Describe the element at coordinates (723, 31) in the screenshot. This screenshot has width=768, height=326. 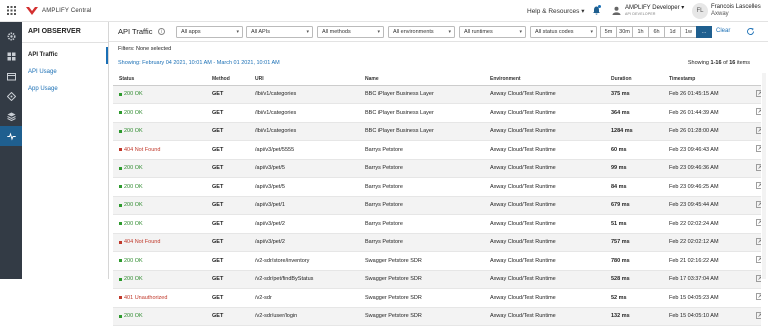
I see `clear-filters-link: Clear` at that location.